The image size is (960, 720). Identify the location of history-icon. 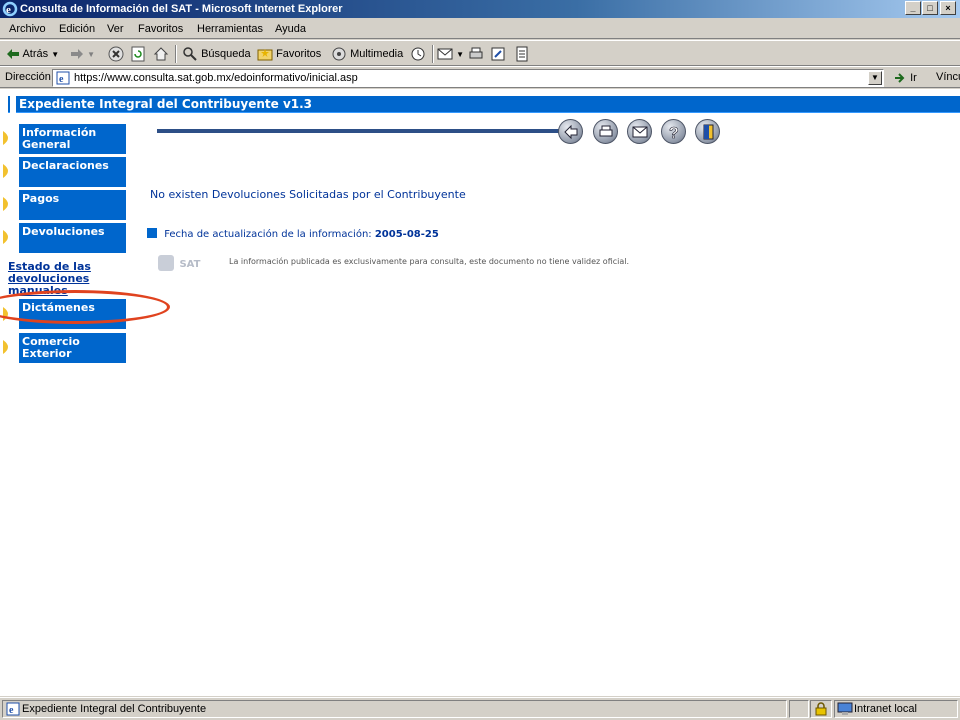
(418, 54).